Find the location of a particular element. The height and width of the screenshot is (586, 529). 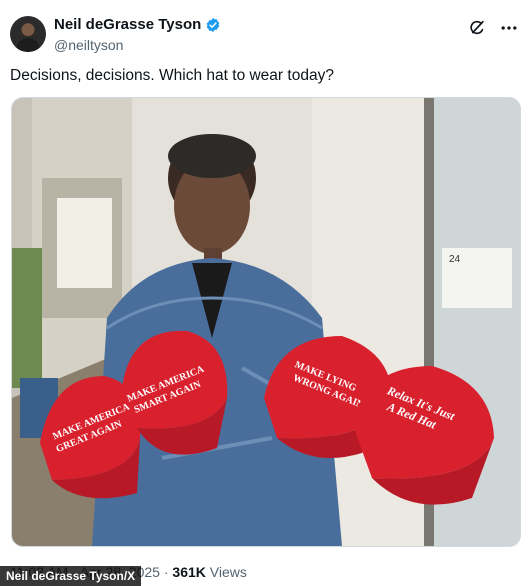

views-count: 361K is located at coordinates (189, 572).